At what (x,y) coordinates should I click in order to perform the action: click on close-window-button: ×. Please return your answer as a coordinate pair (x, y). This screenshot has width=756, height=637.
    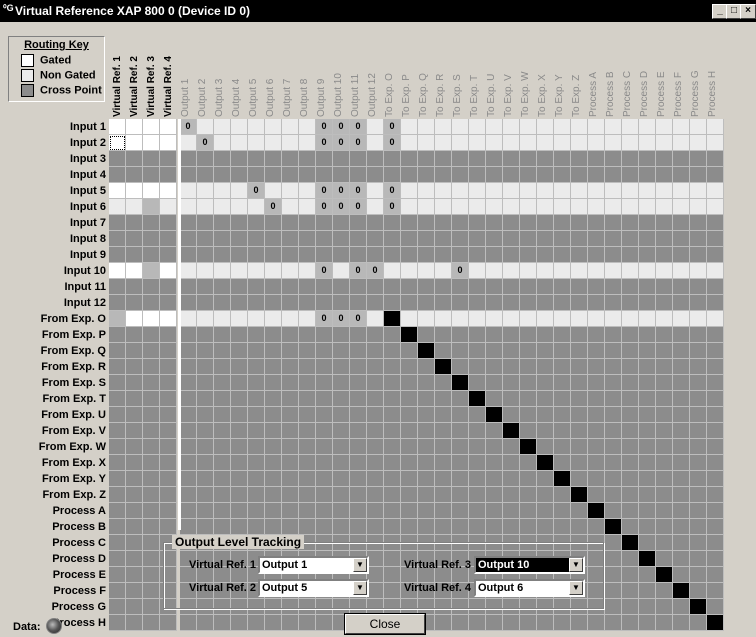
    Looking at the image, I should click on (748, 11).